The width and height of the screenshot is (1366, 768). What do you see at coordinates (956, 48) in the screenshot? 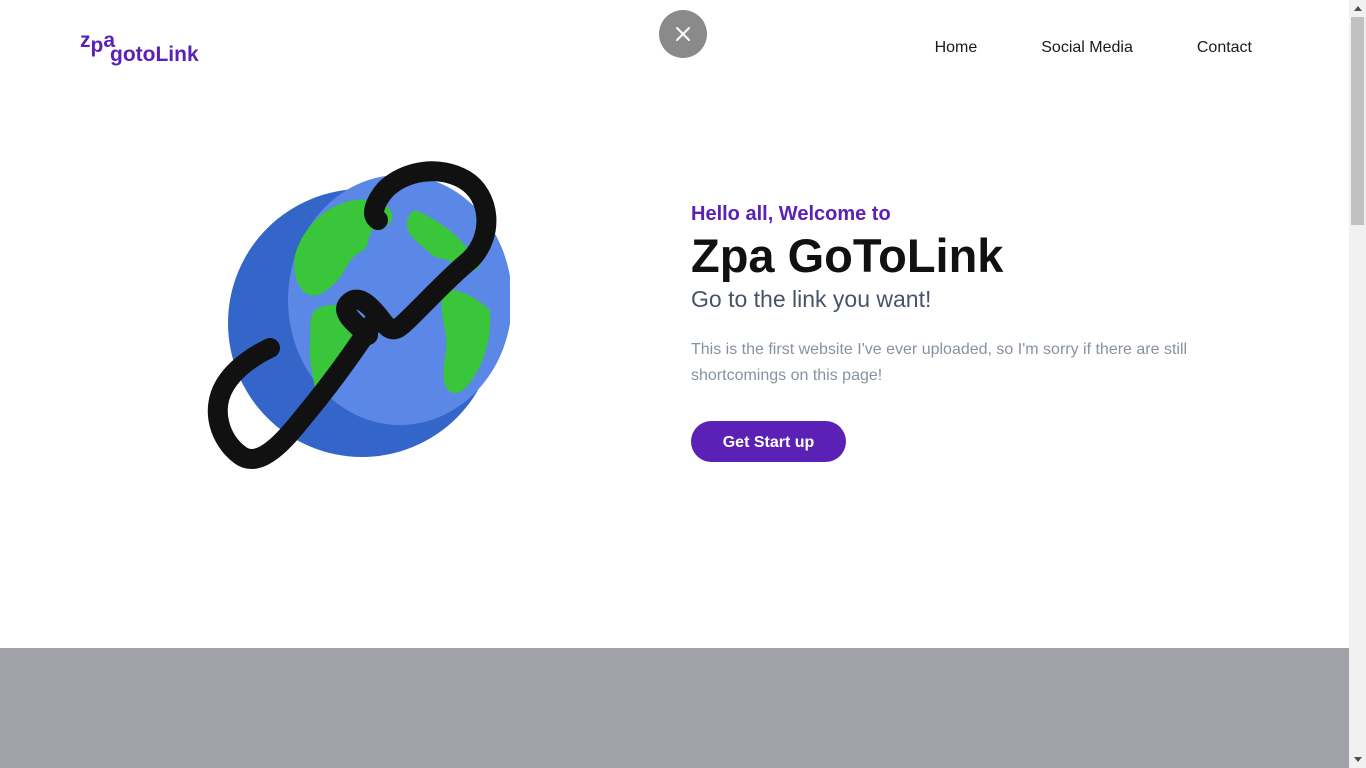
I see `nav-link-home: Home` at bounding box center [956, 48].